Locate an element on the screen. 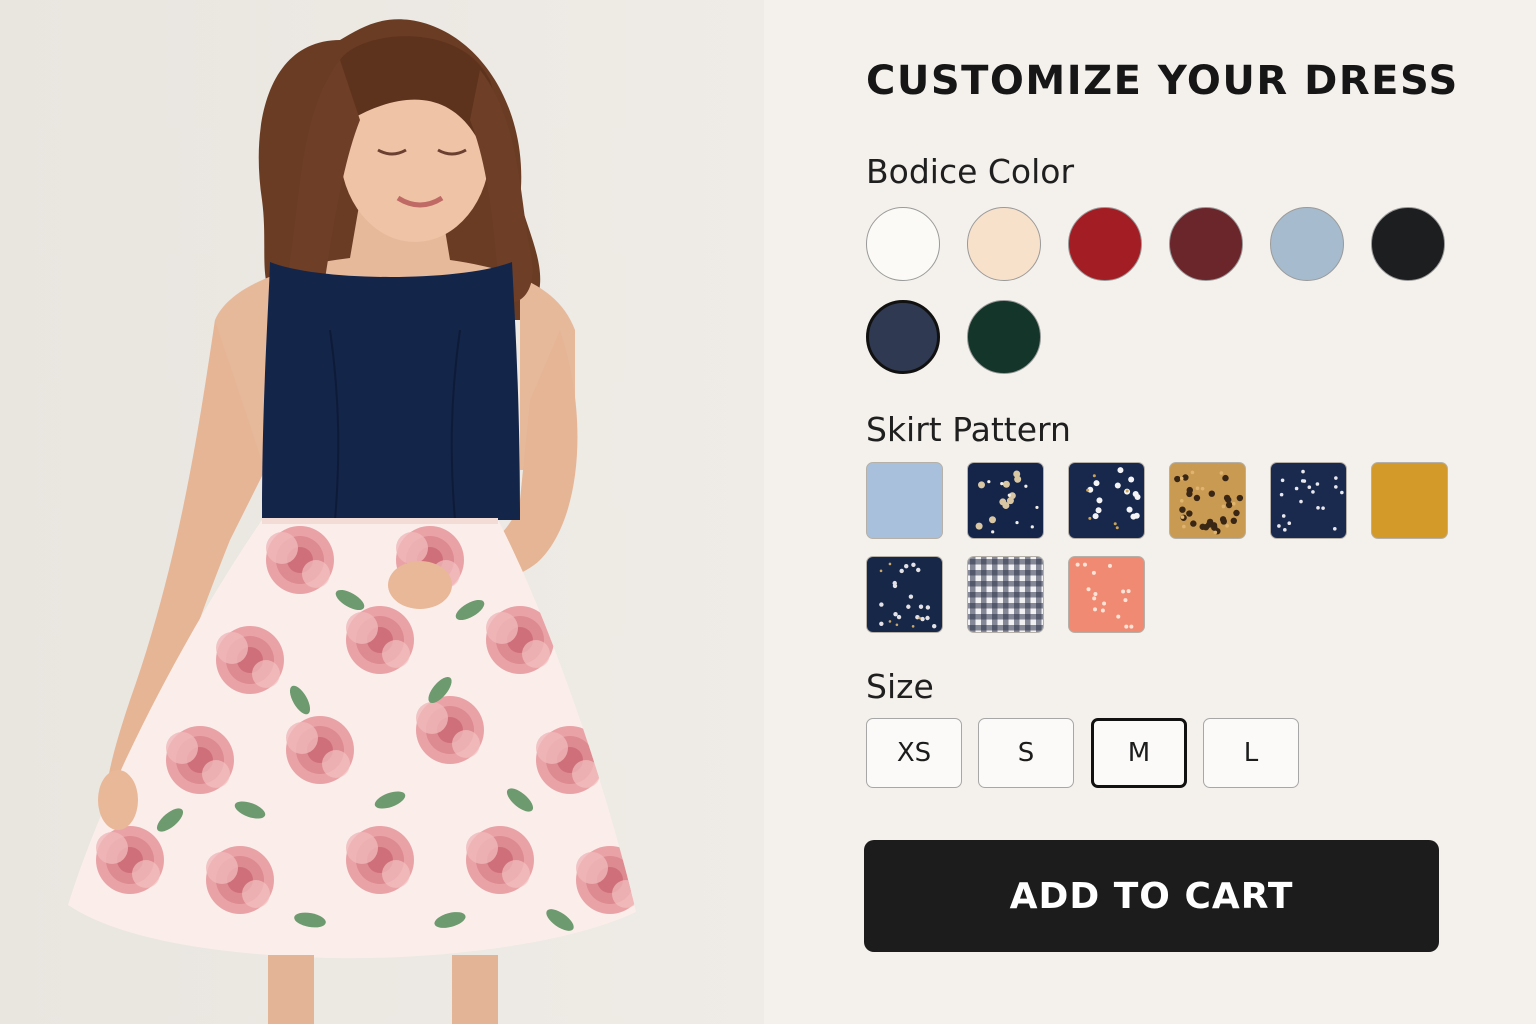 This screenshot has height=1024, width=1536. page-title: CUSTOMIZE YOUR DRESS is located at coordinates (1162, 81).